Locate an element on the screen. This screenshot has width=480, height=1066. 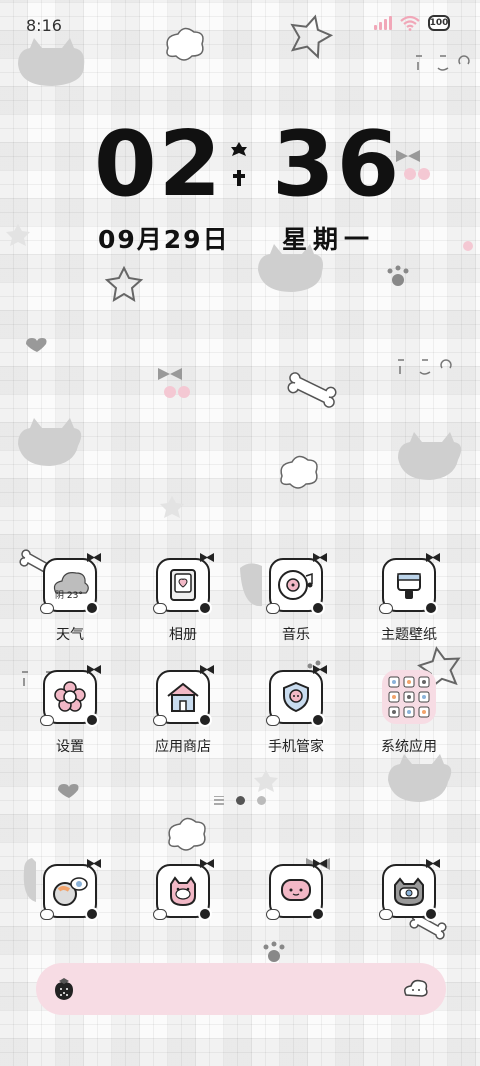
browser-icon is located at coordinates (296, 890).